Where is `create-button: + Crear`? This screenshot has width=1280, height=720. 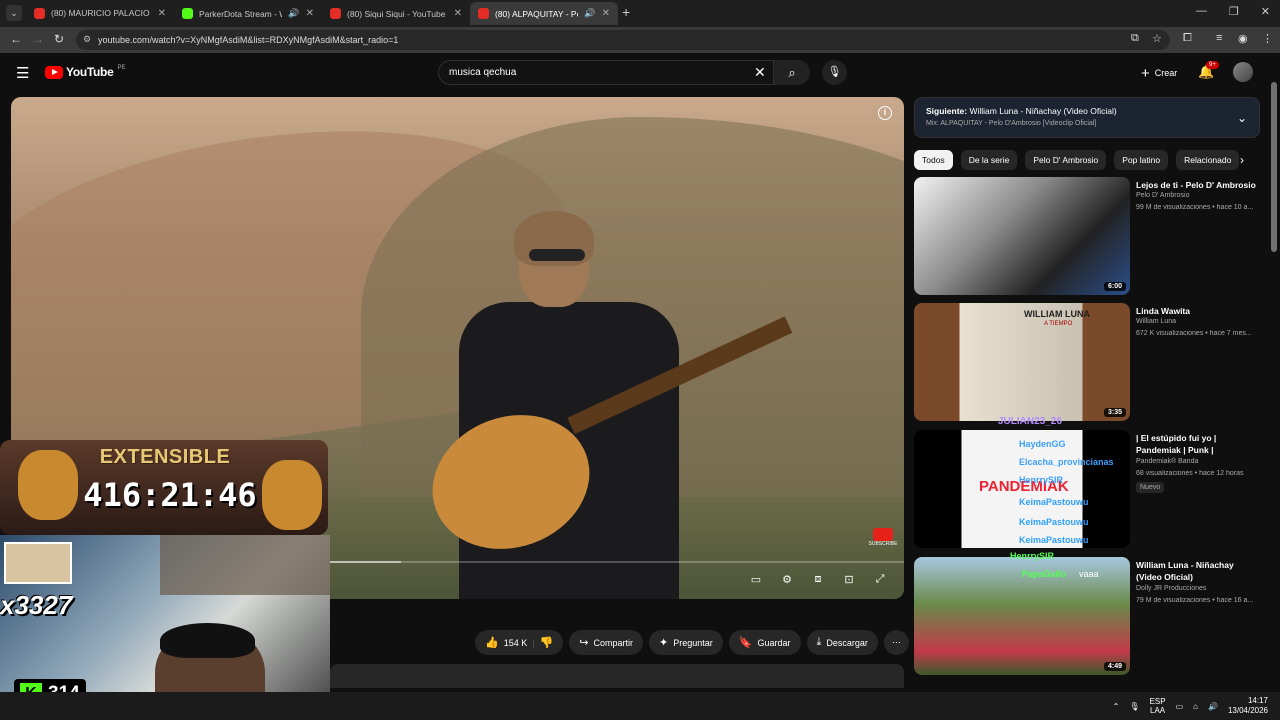
create-button: + Crear is located at coordinates (1159, 73).